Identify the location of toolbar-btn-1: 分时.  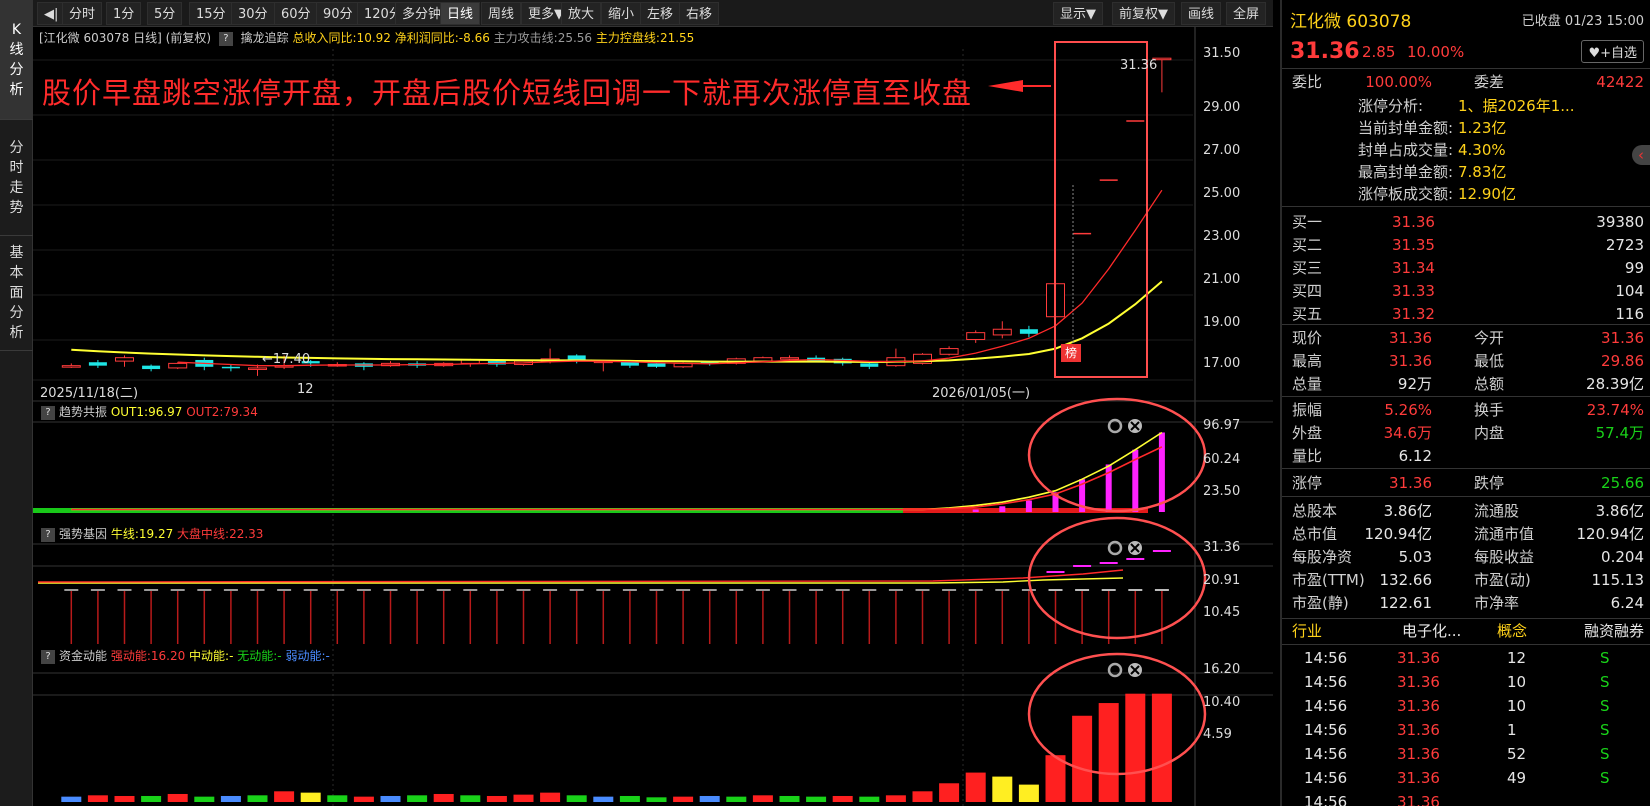
(82, 13).